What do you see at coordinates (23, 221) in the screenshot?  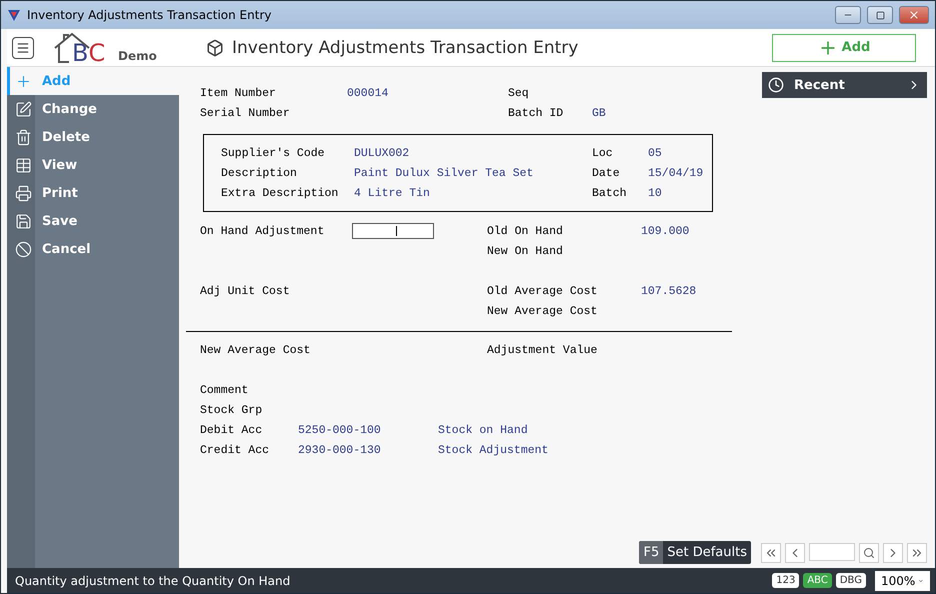 I see `save-icon` at bounding box center [23, 221].